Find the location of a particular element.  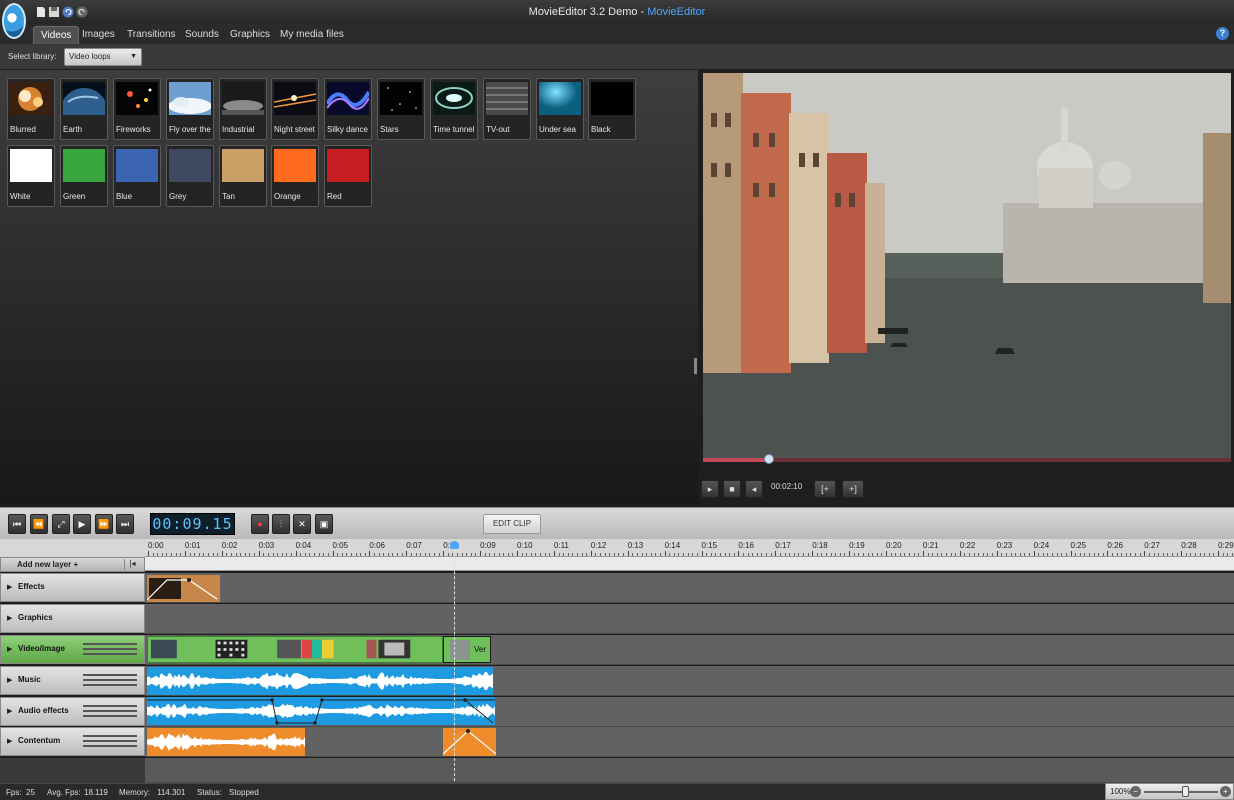

library-item-white: White is located at coordinates (31, 176).